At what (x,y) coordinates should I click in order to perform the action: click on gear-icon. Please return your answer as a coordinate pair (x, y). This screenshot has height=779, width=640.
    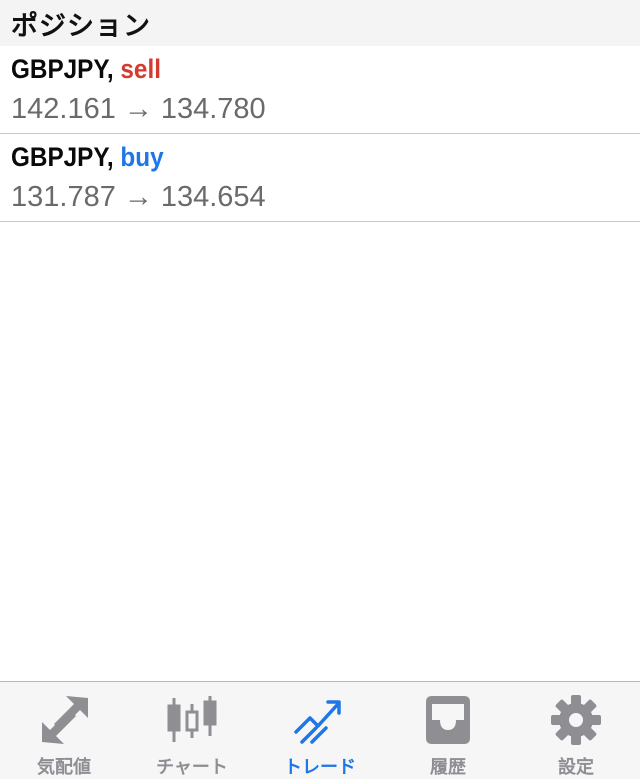
    Looking at the image, I should click on (576, 720).